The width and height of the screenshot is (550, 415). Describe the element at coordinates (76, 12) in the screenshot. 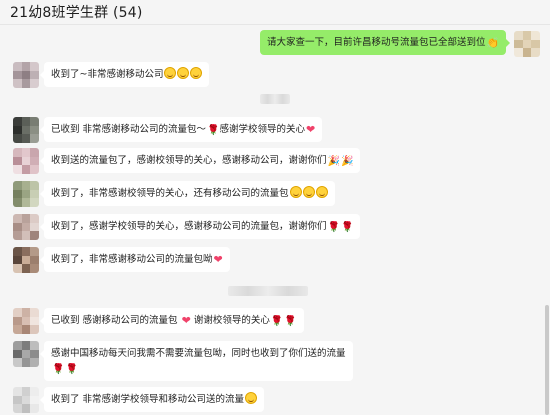

I see `chat-title: 21幼8班学生群 (54)` at that location.